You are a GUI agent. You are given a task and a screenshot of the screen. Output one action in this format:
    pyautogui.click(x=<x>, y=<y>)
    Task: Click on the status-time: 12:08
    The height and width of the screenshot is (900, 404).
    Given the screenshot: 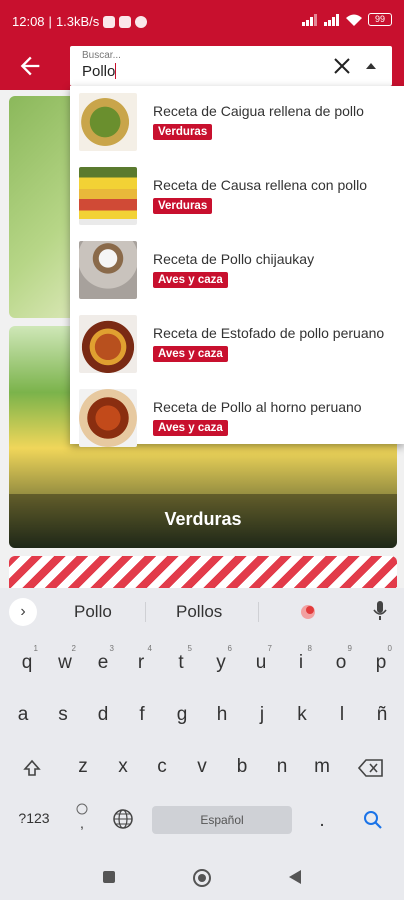 What is the action you would take?
    pyautogui.click(x=28, y=21)
    